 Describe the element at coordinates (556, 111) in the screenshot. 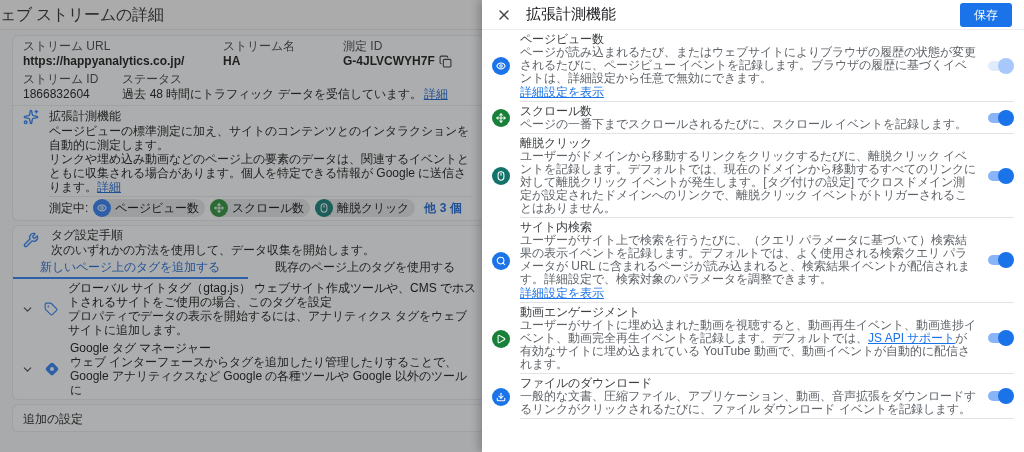

I see `item-title: スクロール数` at that location.